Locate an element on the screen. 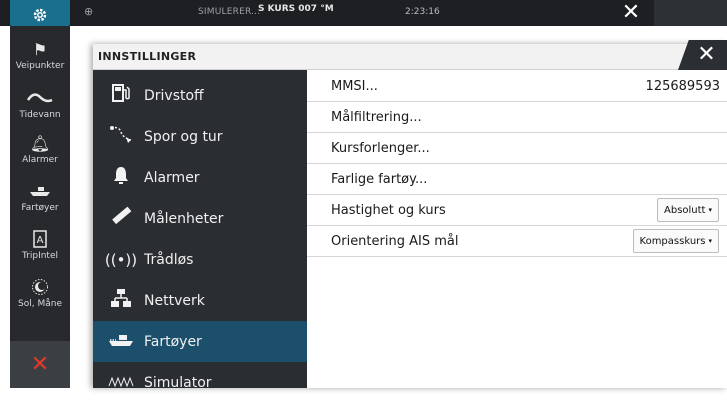 The width and height of the screenshot is (727, 403). toolbar-close-button: ✕ is located at coordinates (40, 364).